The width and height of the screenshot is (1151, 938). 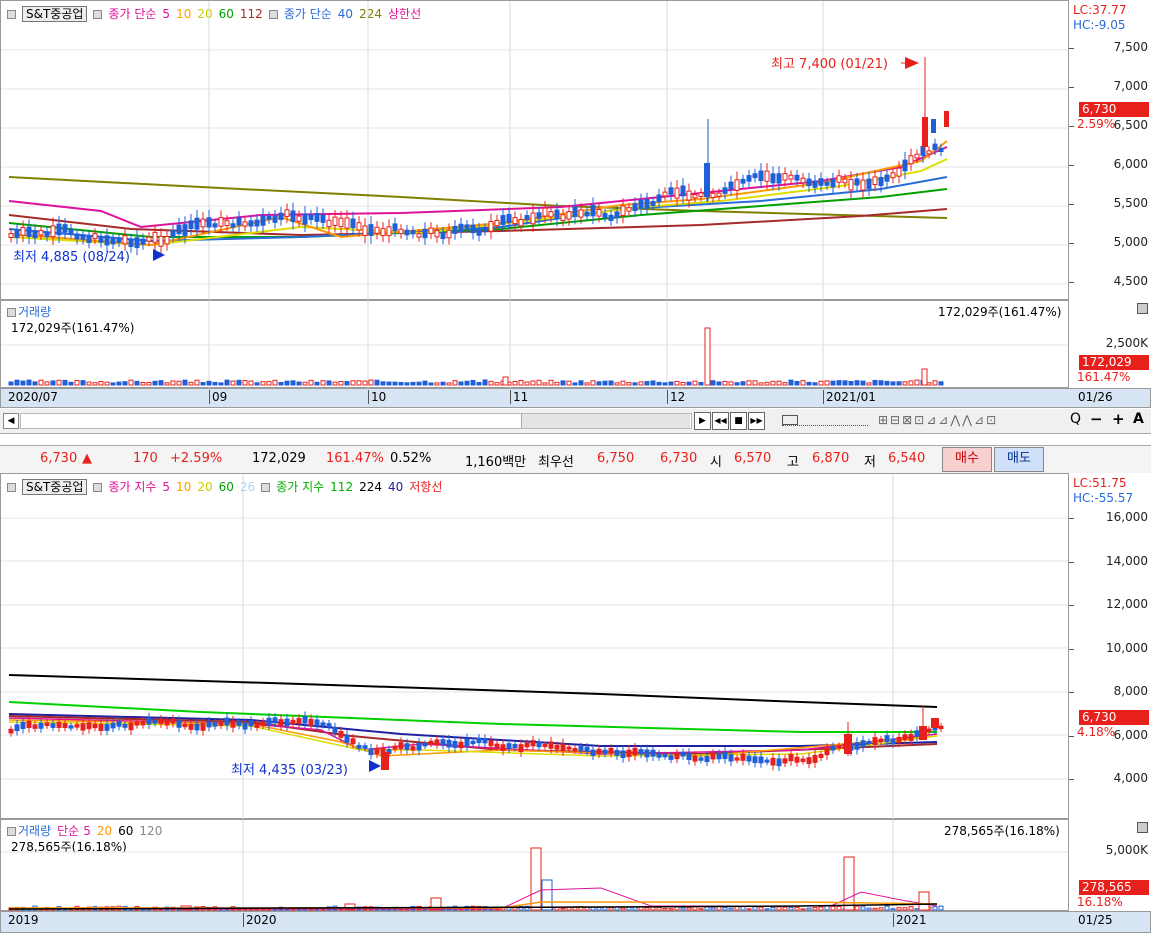 What do you see at coordinates (11, 421) in the screenshot?
I see `scroll-left-button: ◀` at bounding box center [11, 421].